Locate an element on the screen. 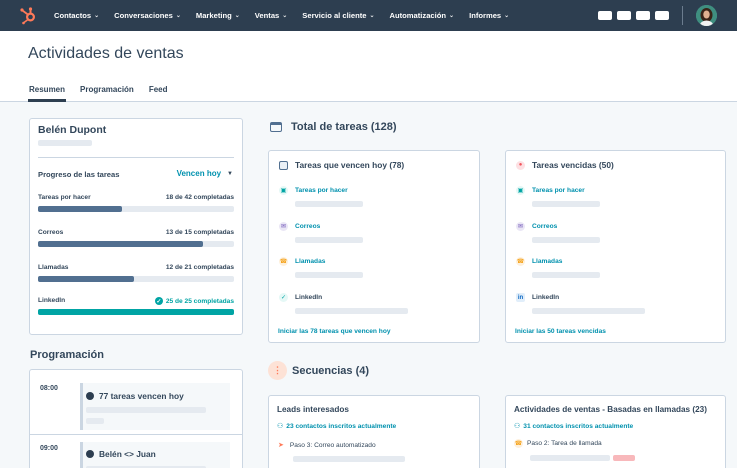  start-overdue-link: Iniciar las 50 tareas vencidas is located at coordinates (560, 331).